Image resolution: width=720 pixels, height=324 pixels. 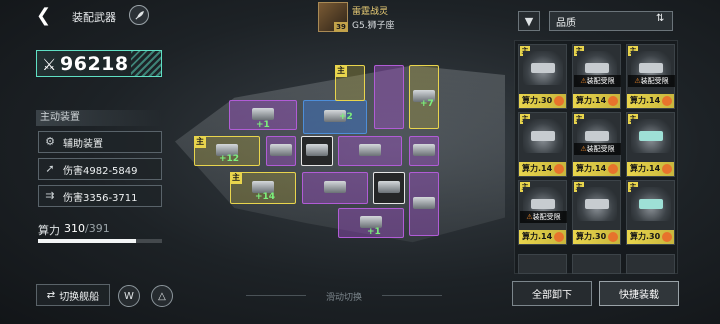 What do you see at coordinates (94, 17) in the screenshot?
I see `page-title: 装配武器` at bounding box center [94, 17].